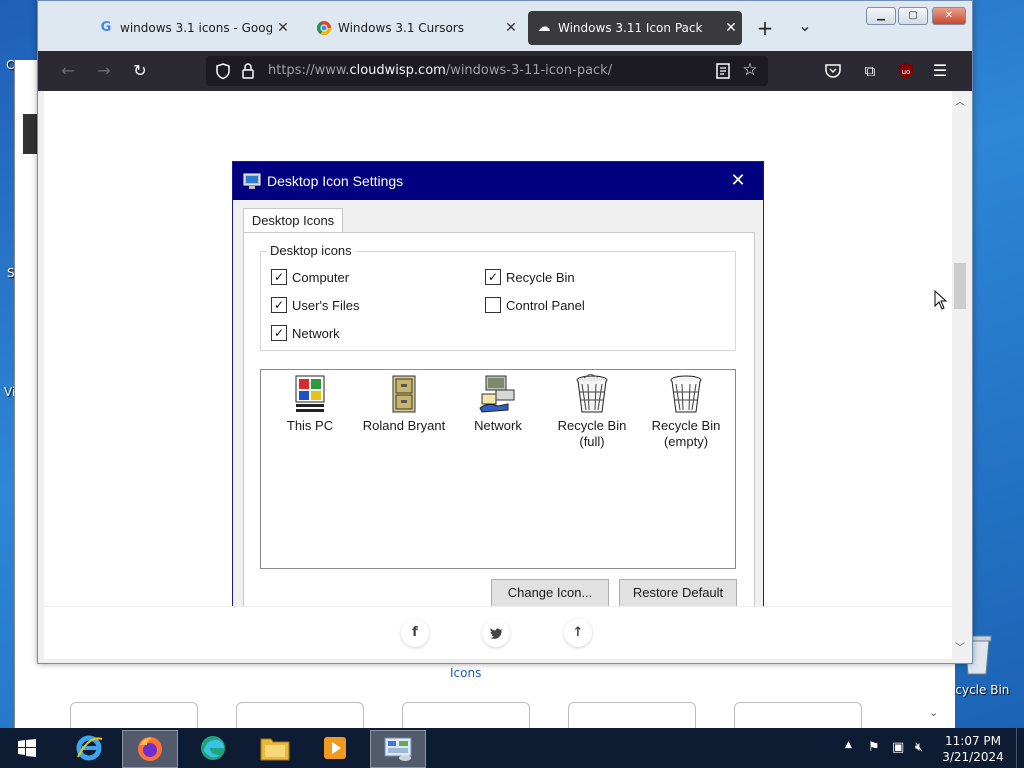 This screenshot has width=1024, height=768. Describe the element at coordinates (874, 747) in the screenshot. I see `action-center-flag-icon: ⚑` at that location.